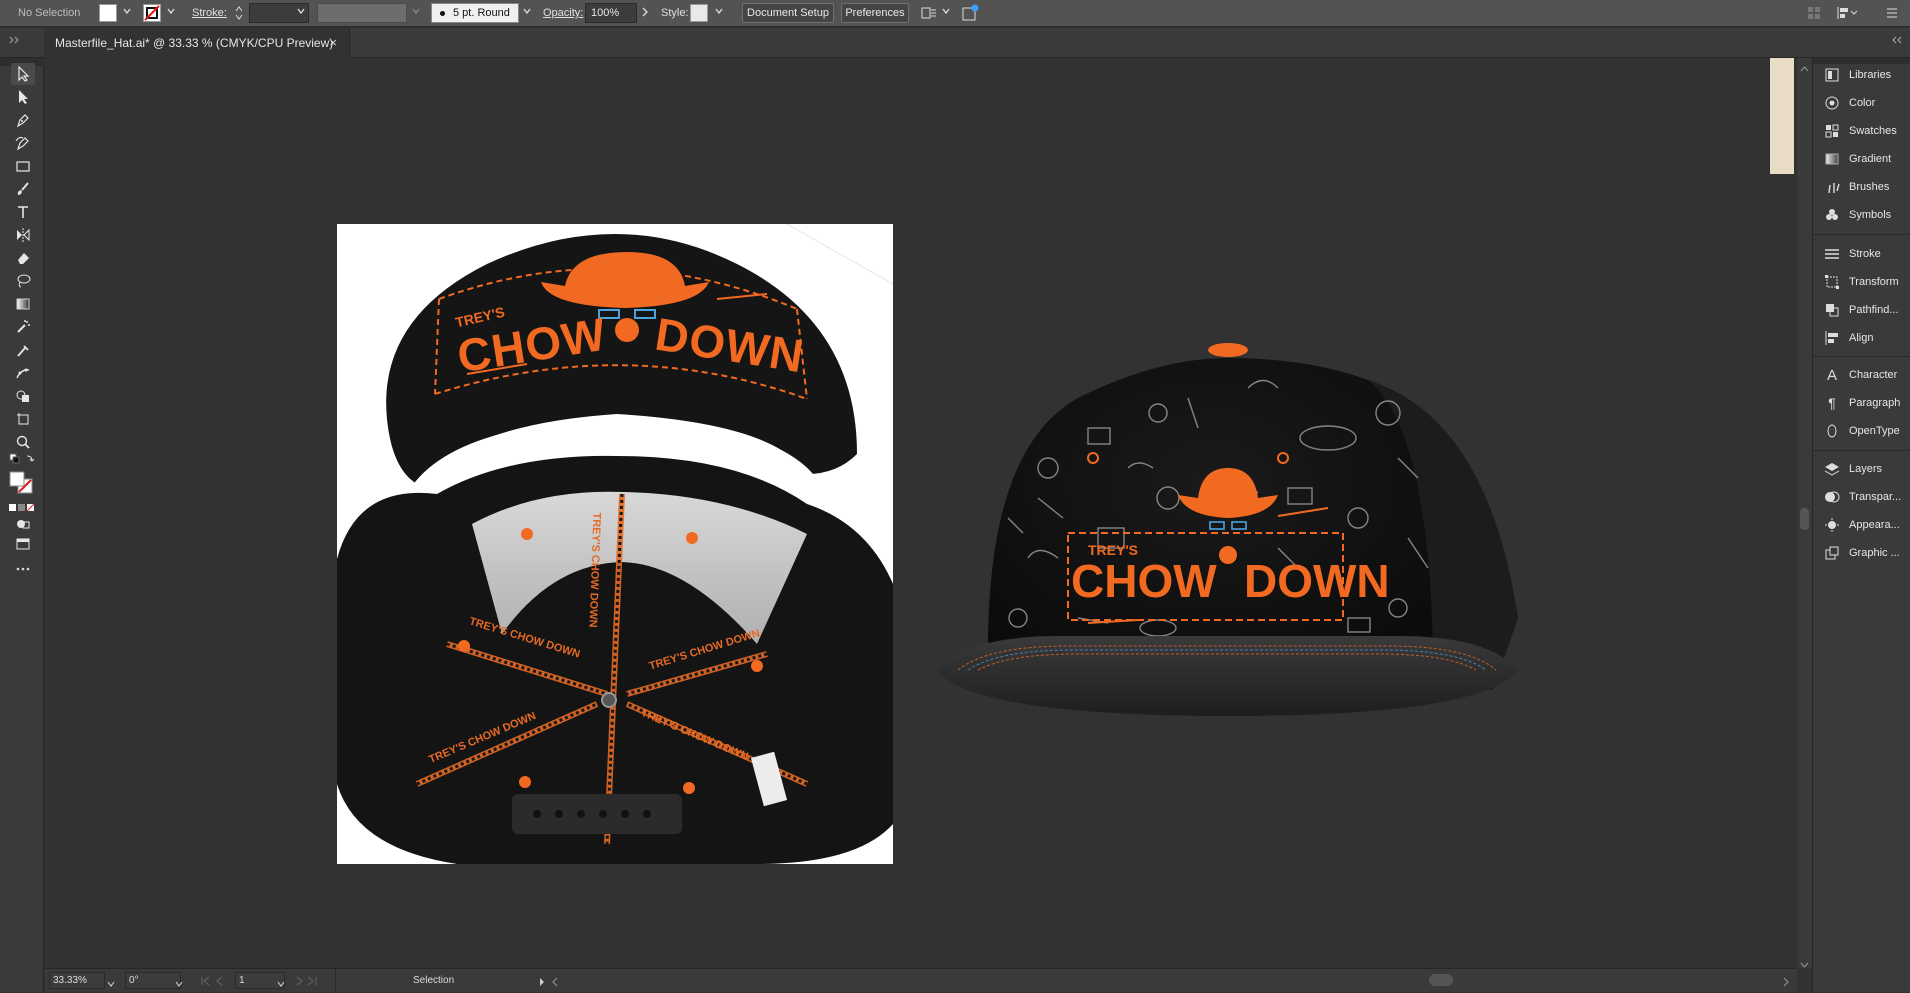 Image resolution: width=1910 pixels, height=993 pixels. Describe the element at coordinates (1814, 13) in the screenshot. I see `workspace-switcher-icon` at that location.